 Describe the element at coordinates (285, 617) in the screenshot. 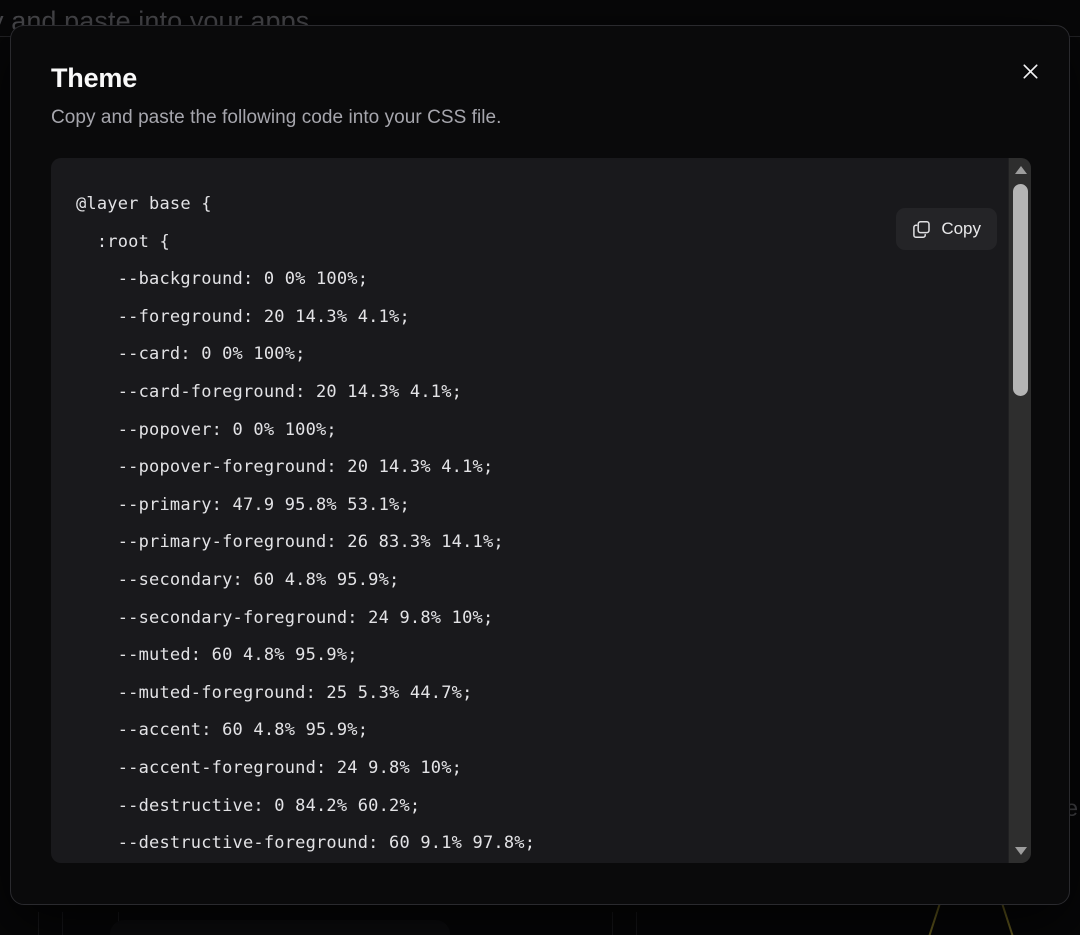

I see `code-line: --secondary-foreground: 24 9.8% 10%;` at that location.